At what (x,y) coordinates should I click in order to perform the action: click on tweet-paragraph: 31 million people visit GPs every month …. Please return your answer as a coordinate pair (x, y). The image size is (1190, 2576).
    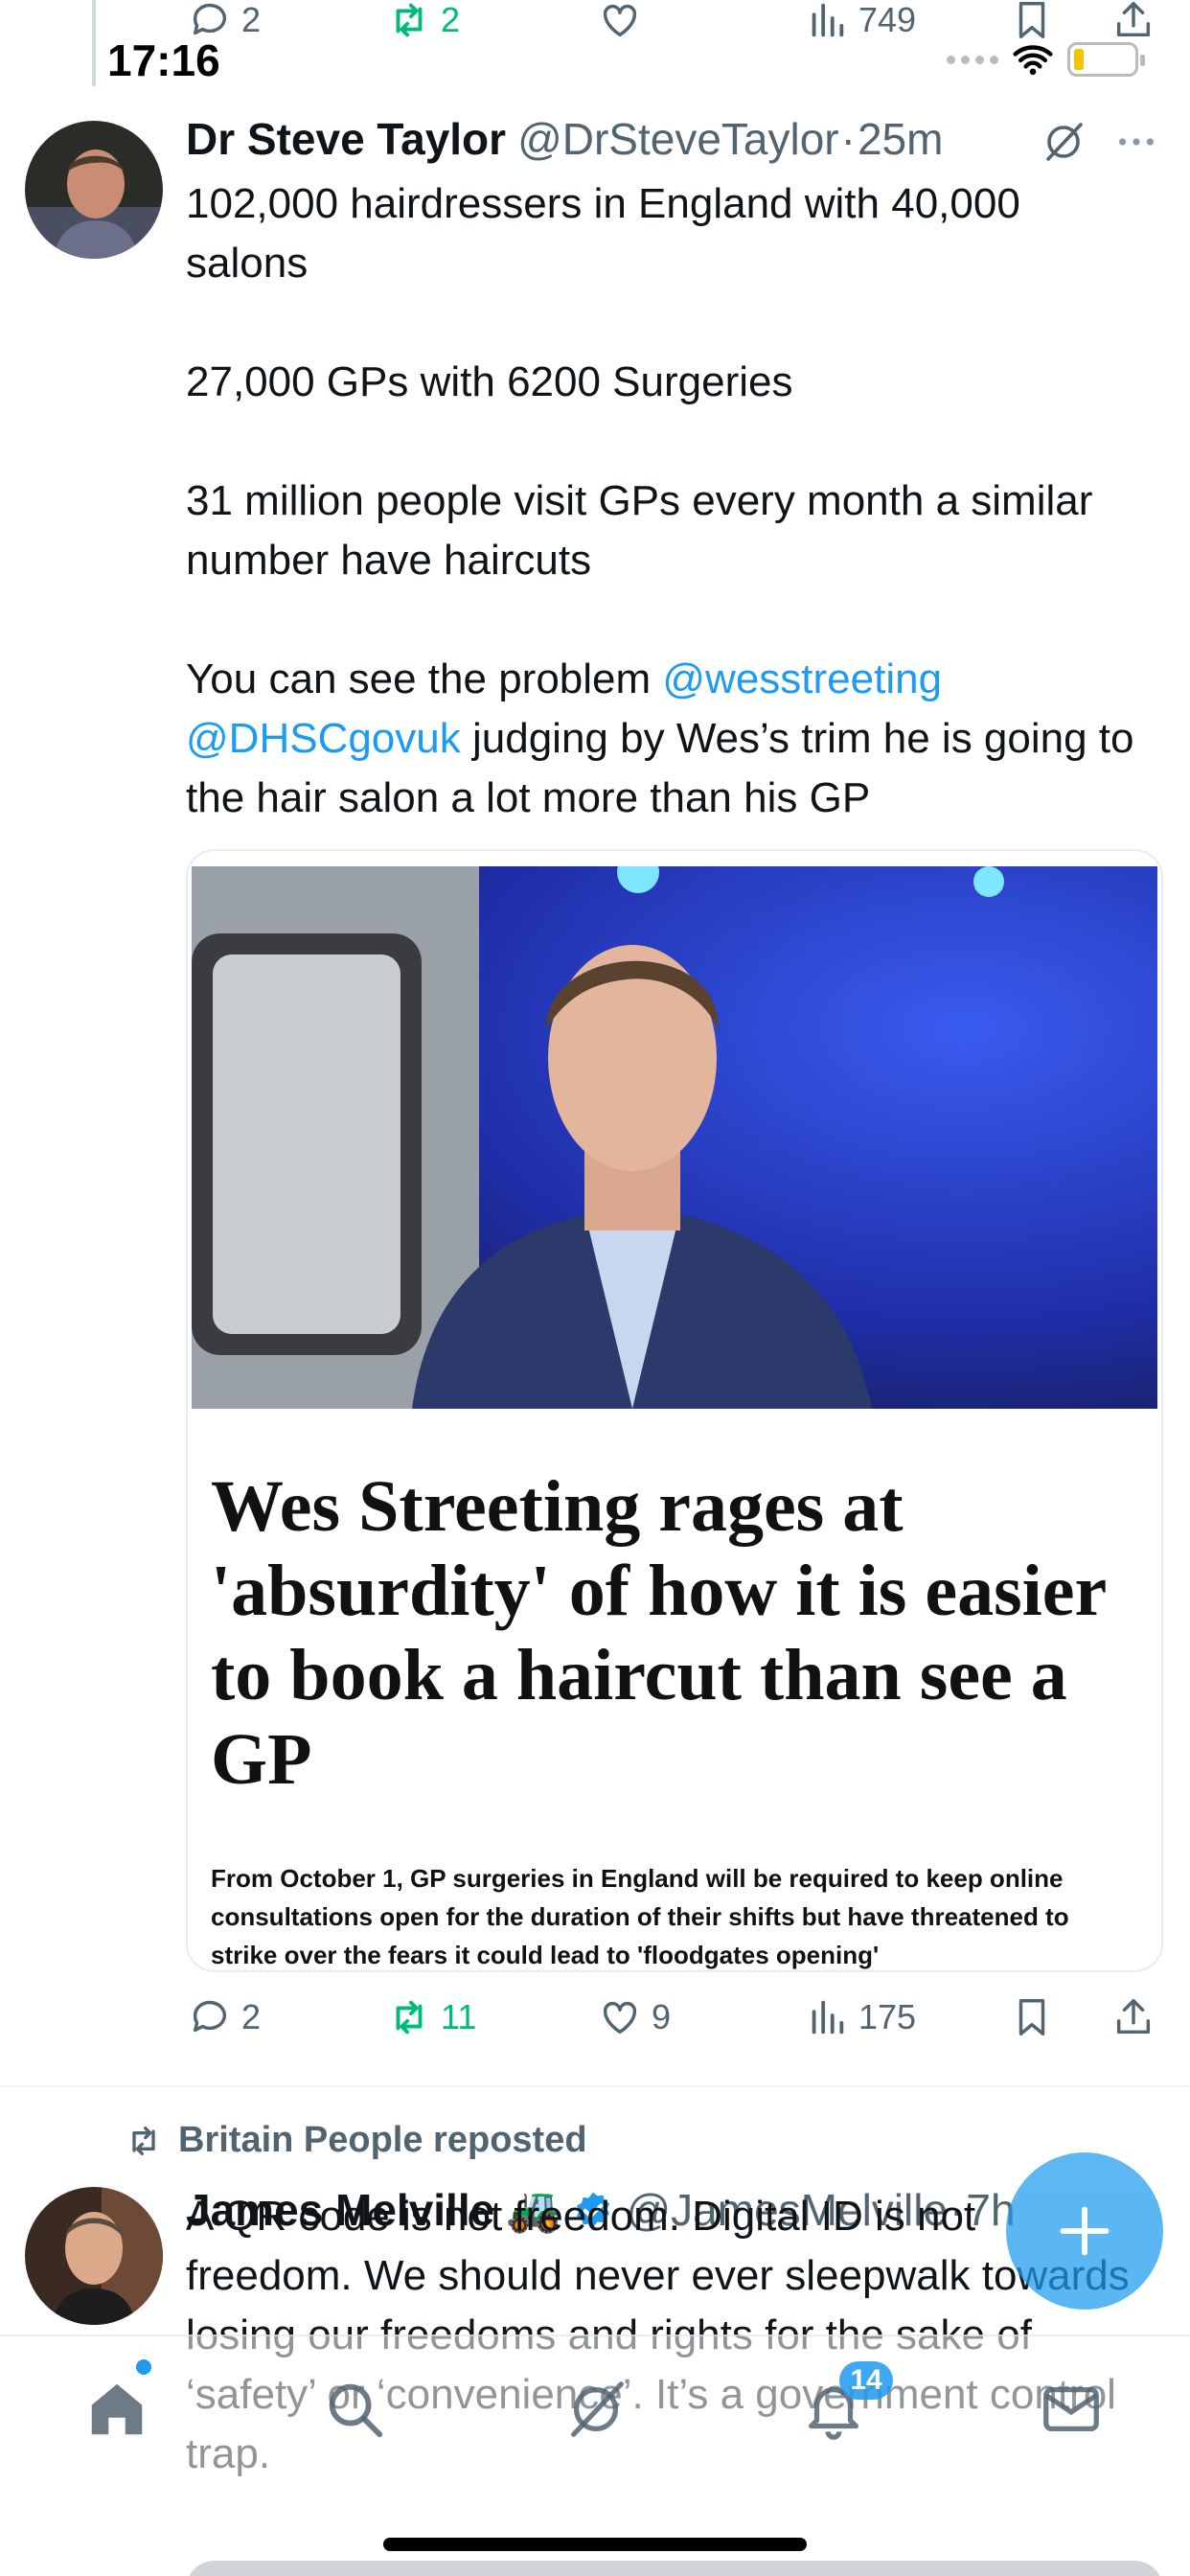
    Looking at the image, I should click on (639, 530).